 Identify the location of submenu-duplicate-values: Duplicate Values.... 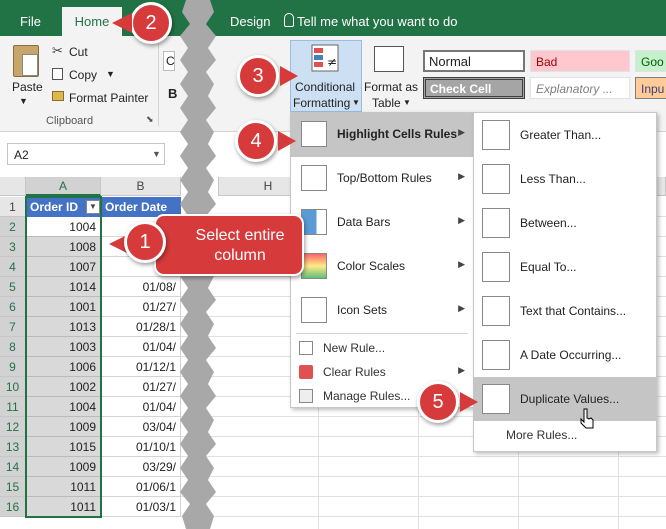
(565, 399).